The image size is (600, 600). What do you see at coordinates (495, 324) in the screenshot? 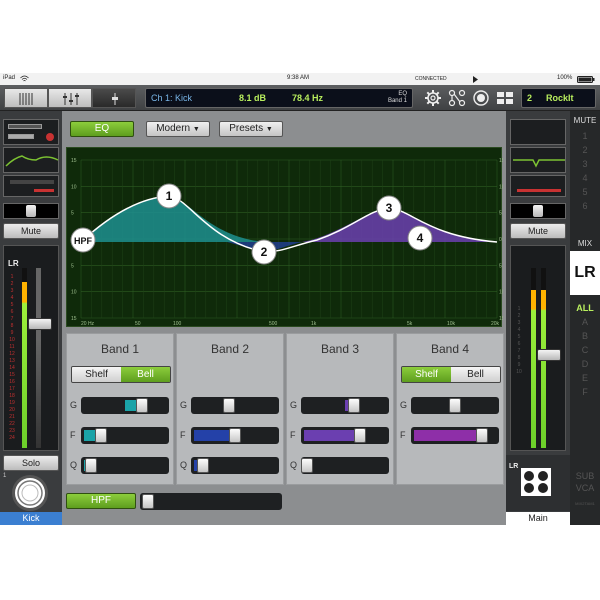
I see `x-tick: 20k` at bounding box center [495, 324].